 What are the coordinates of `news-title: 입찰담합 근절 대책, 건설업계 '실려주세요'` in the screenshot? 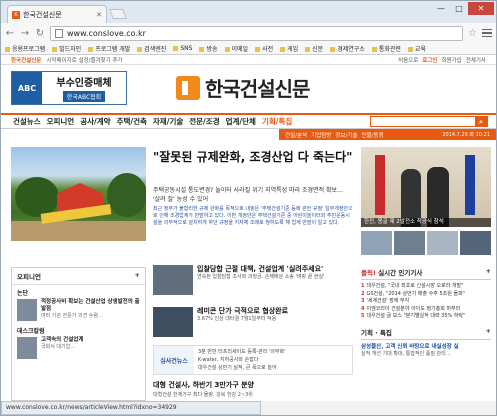 It's located at (260, 269).